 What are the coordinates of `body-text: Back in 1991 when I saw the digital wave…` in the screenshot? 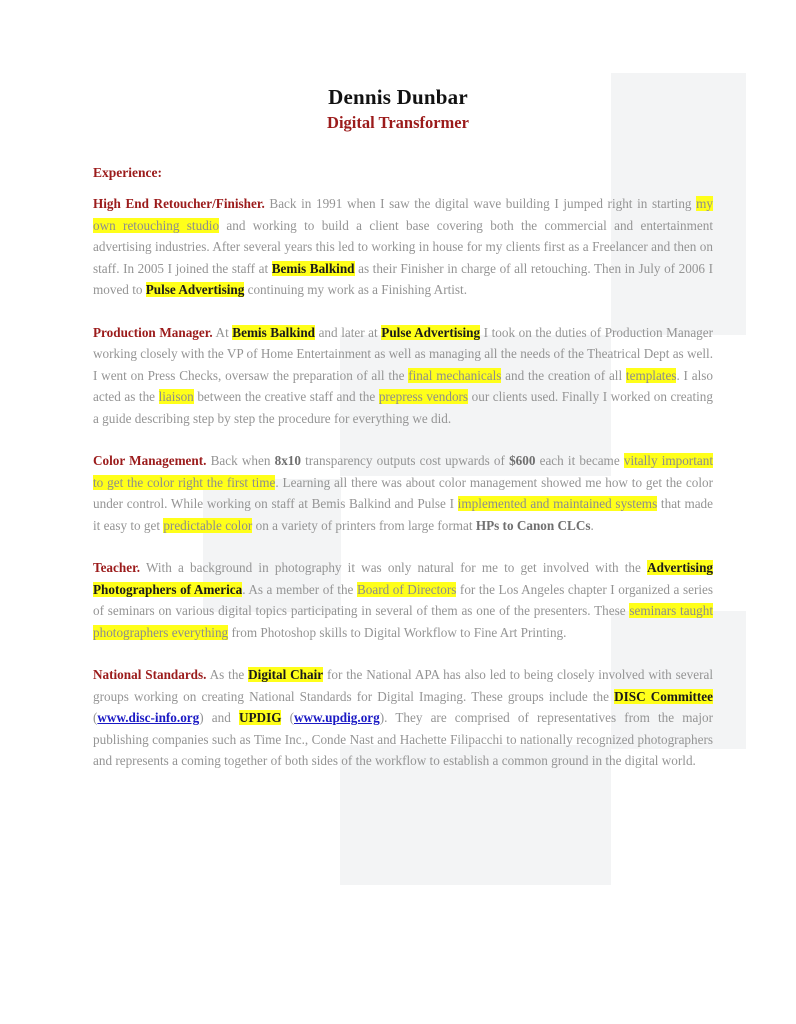 It's located at (480, 204).